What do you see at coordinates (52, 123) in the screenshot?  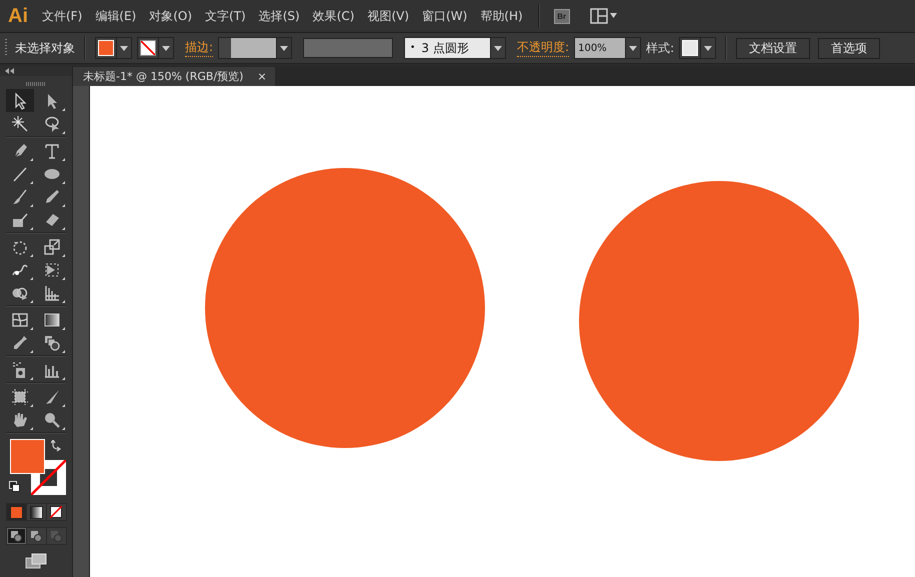 I see `lasso-icon` at bounding box center [52, 123].